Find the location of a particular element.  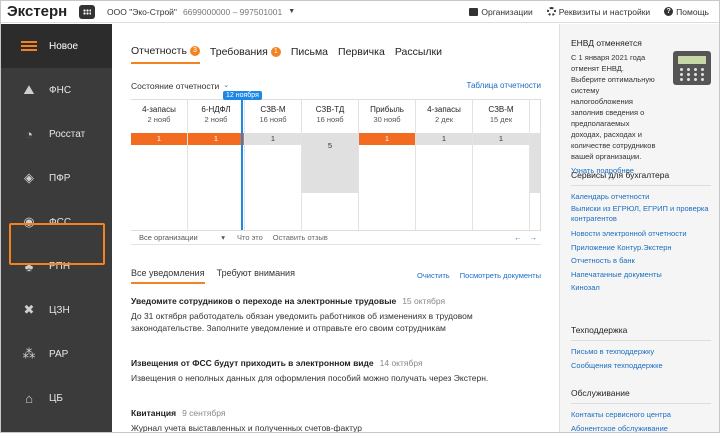

calendar-column: 6-НДФЛ 2 нояб 1 is located at coordinates (216, 165).